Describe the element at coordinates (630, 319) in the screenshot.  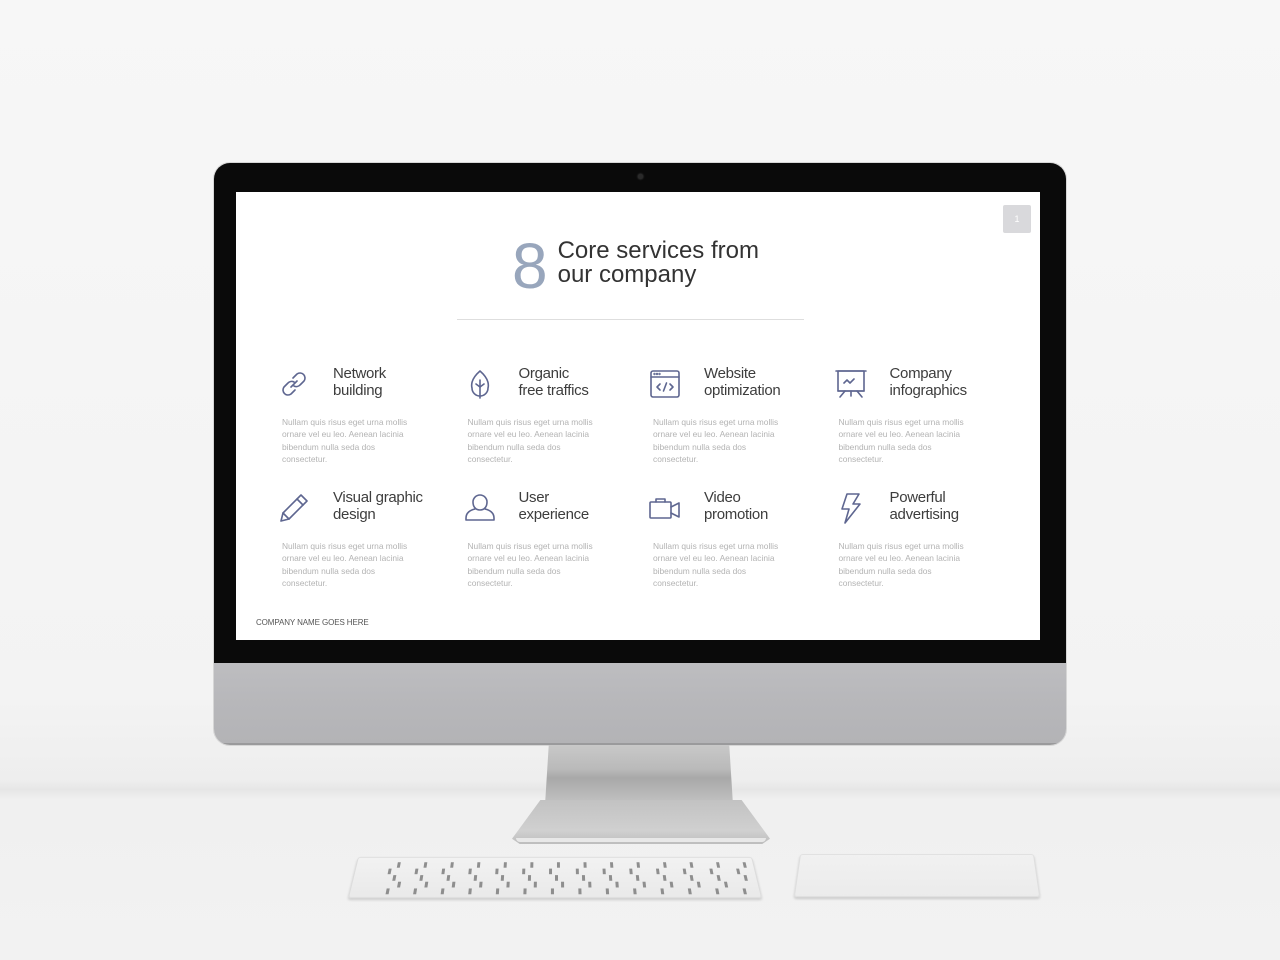
I see `title-divider` at that location.